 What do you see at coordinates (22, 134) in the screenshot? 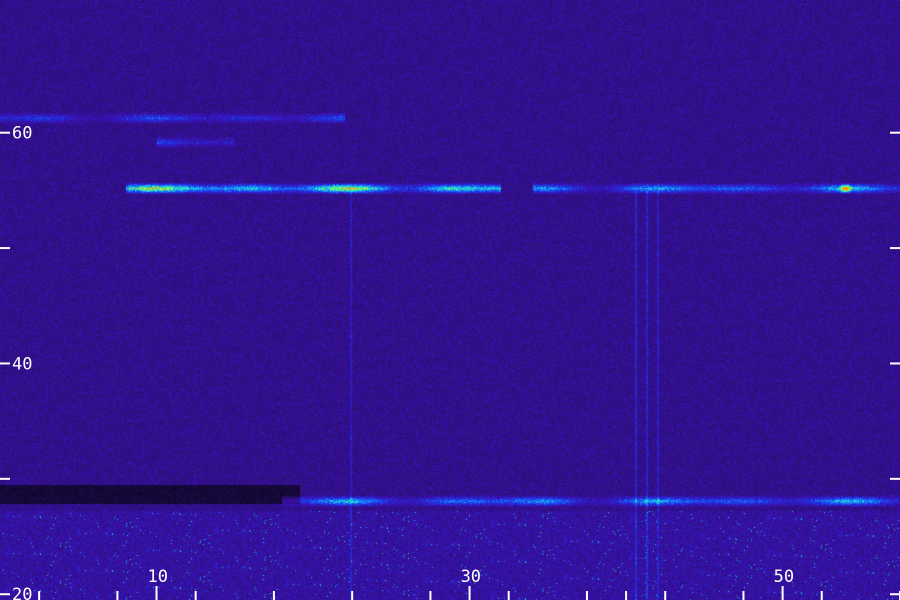
I see `y-tick-label: 60` at bounding box center [22, 134].